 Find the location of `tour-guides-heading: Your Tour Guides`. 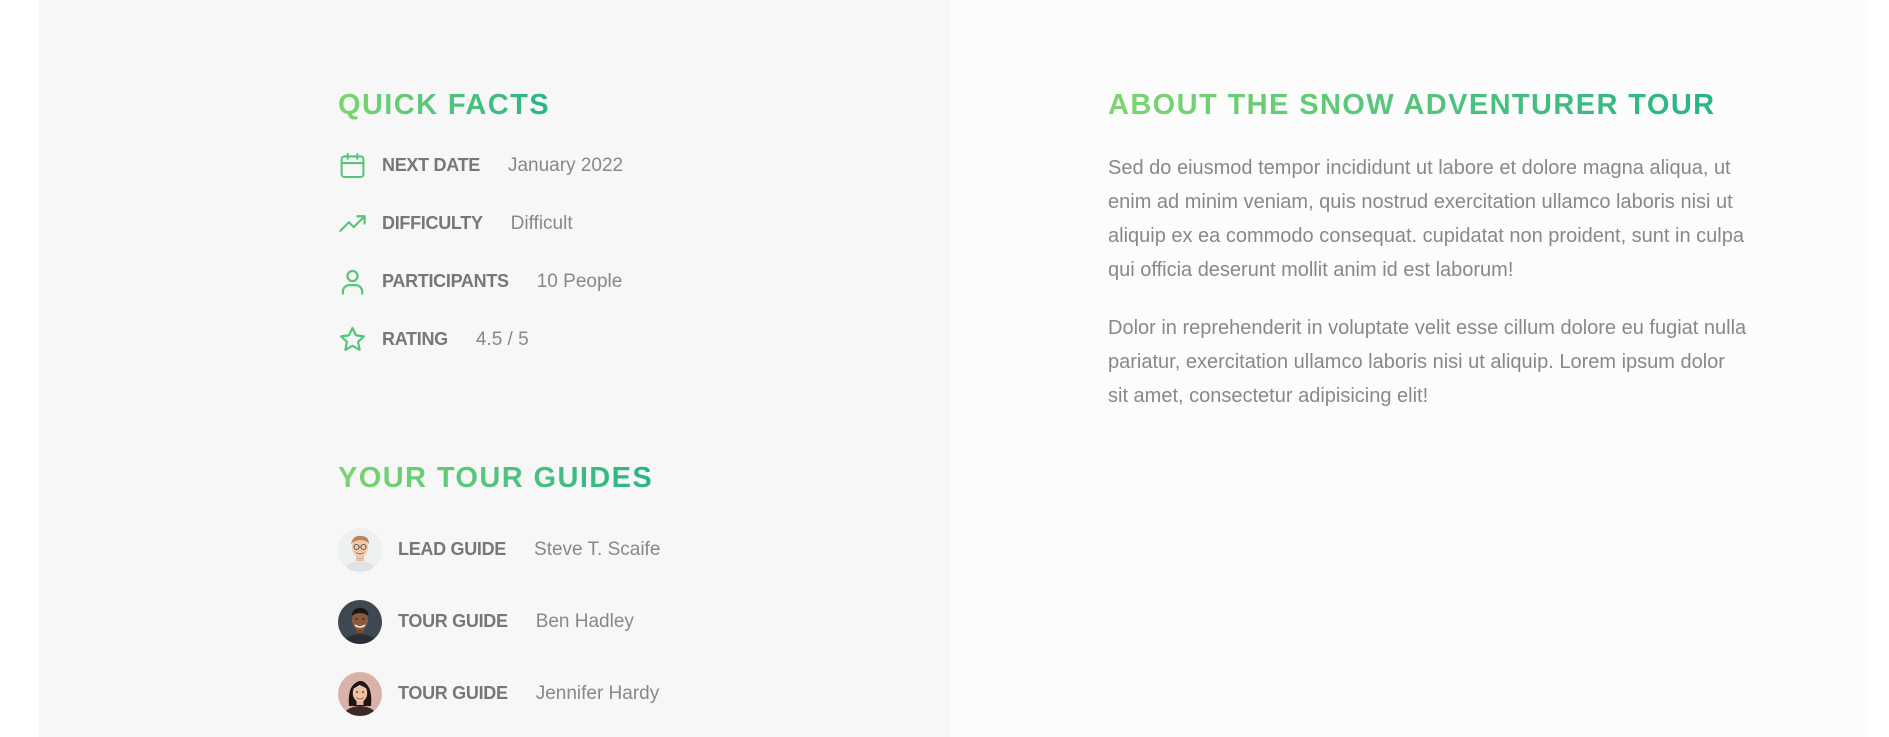

tour-guides-heading: Your Tour Guides is located at coordinates (496, 478).